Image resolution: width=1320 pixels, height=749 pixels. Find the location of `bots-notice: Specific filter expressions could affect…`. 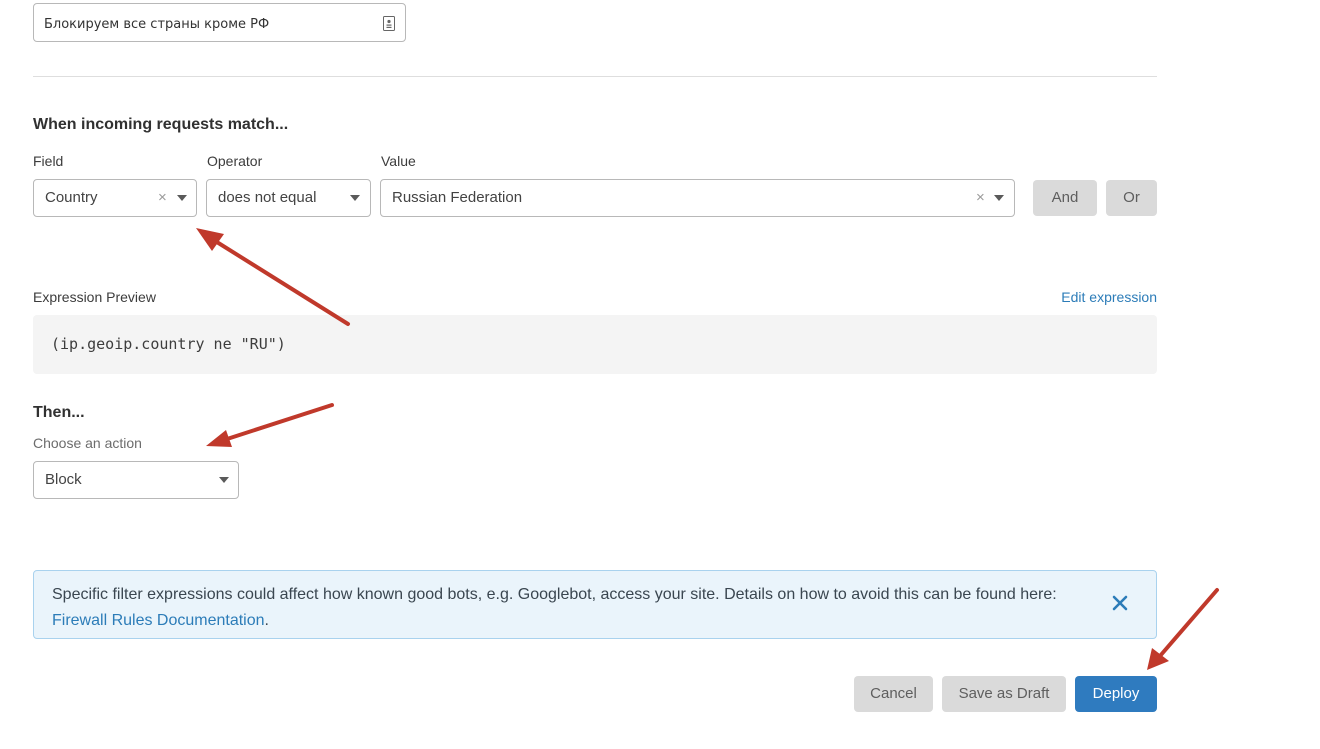

bots-notice: Specific filter expressions could affect… is located at coordinates (595, 604).